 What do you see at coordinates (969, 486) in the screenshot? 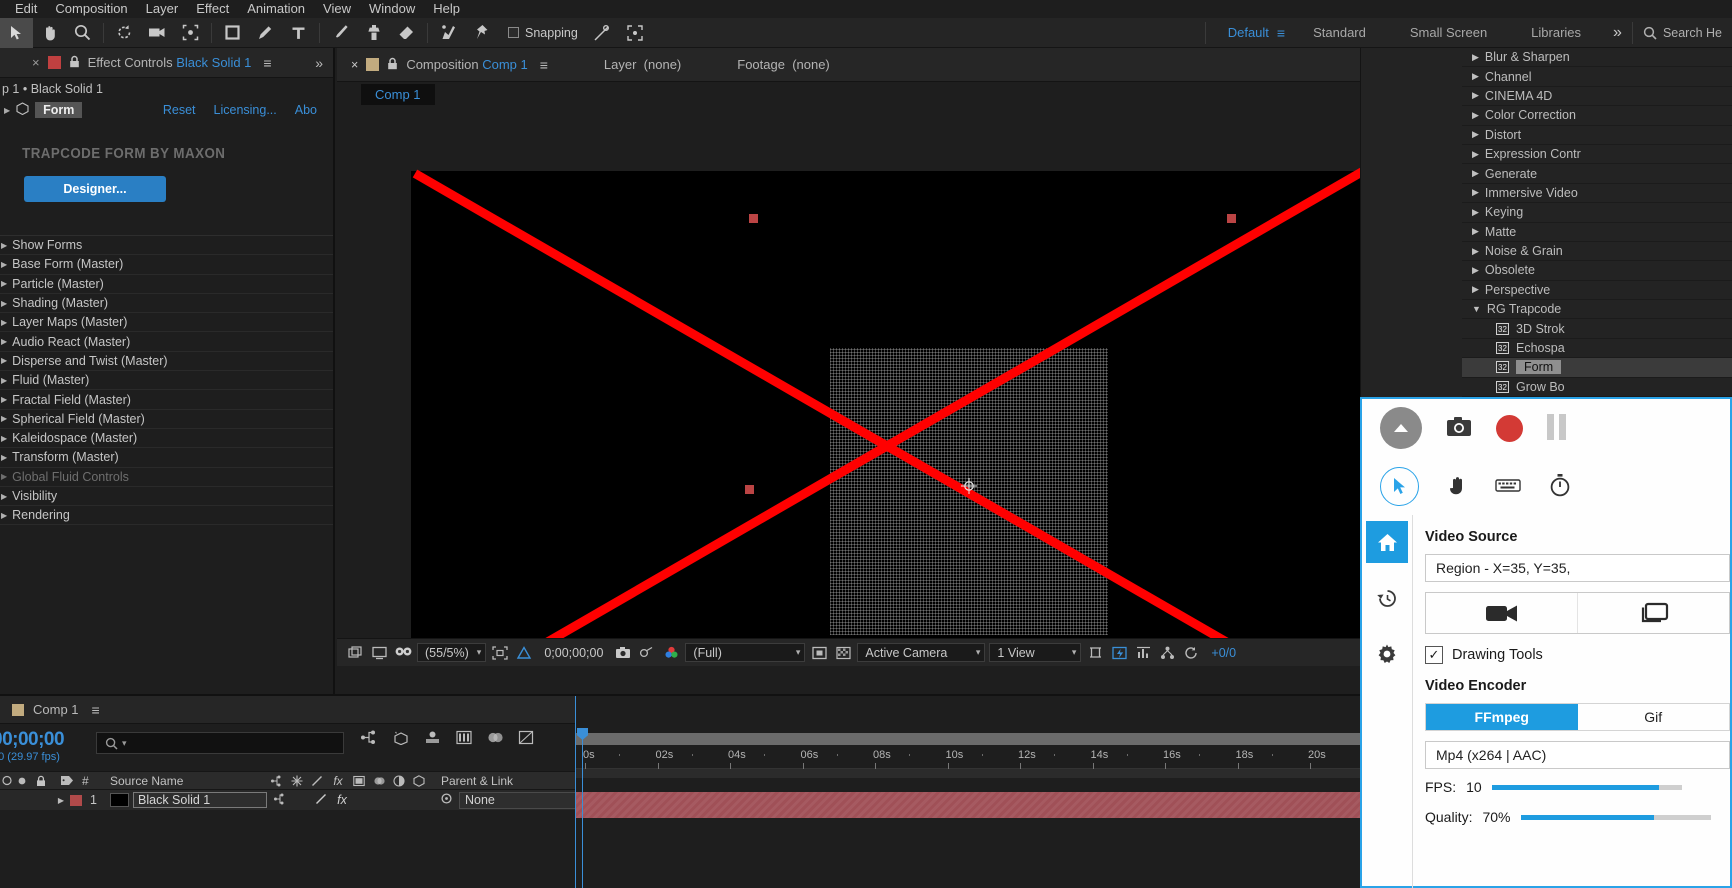
I see `anchor-point-icon` at bounding box center [969, 486].